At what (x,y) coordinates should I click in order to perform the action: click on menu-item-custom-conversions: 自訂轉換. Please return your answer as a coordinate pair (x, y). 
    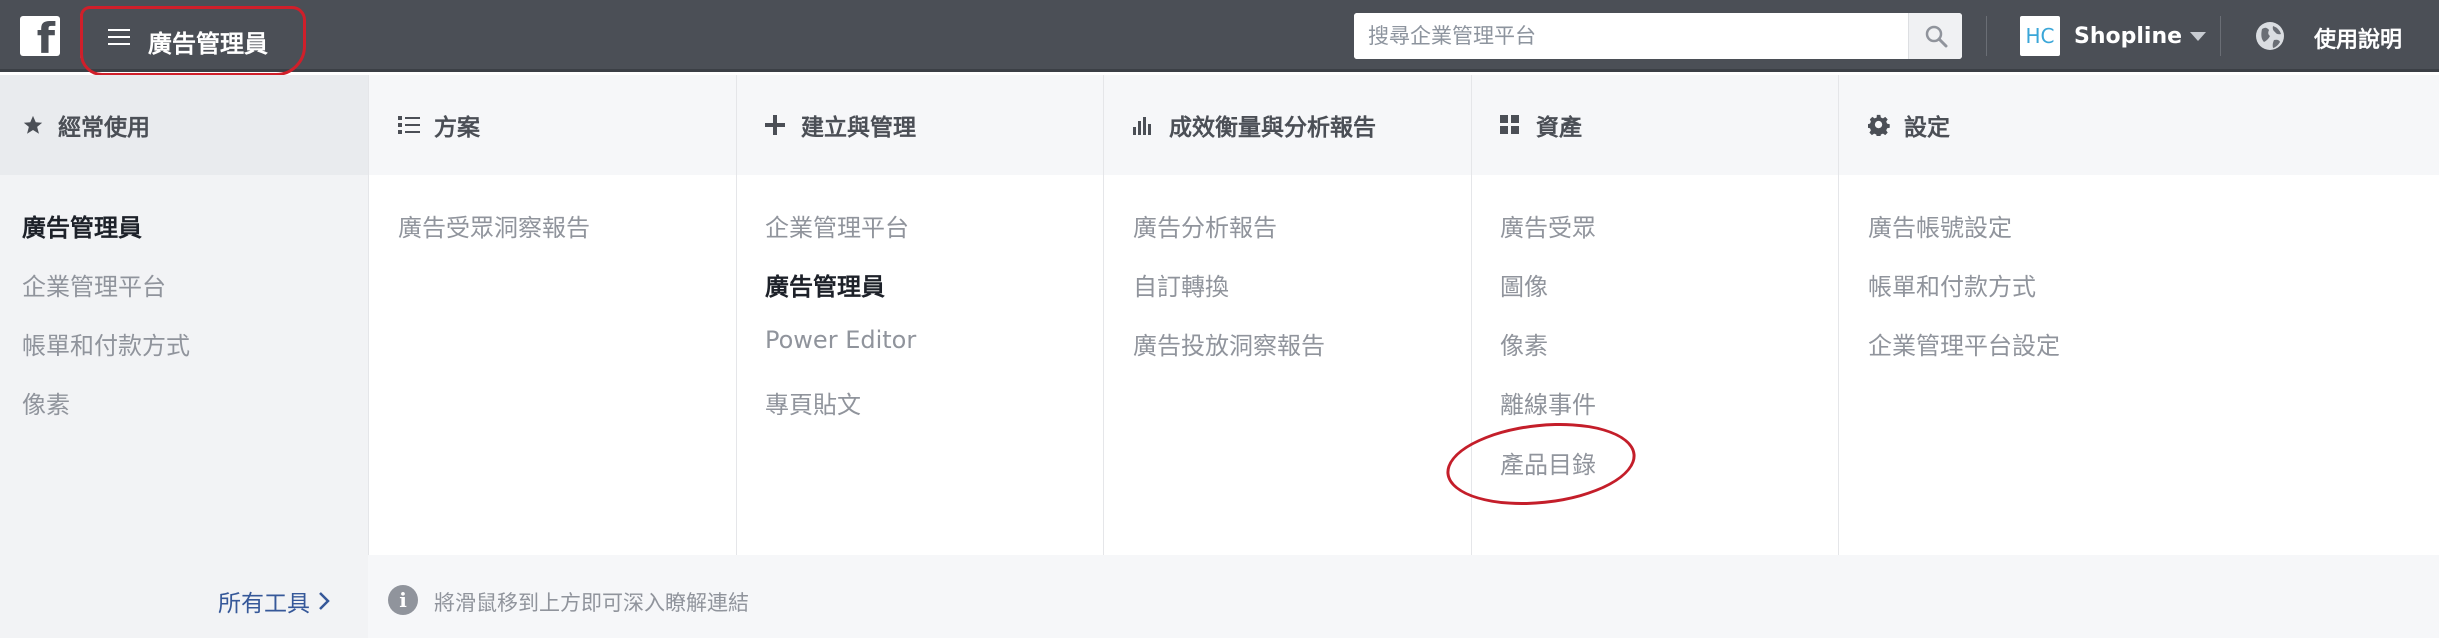
    Looking at the image, I should click on (1181, 284).